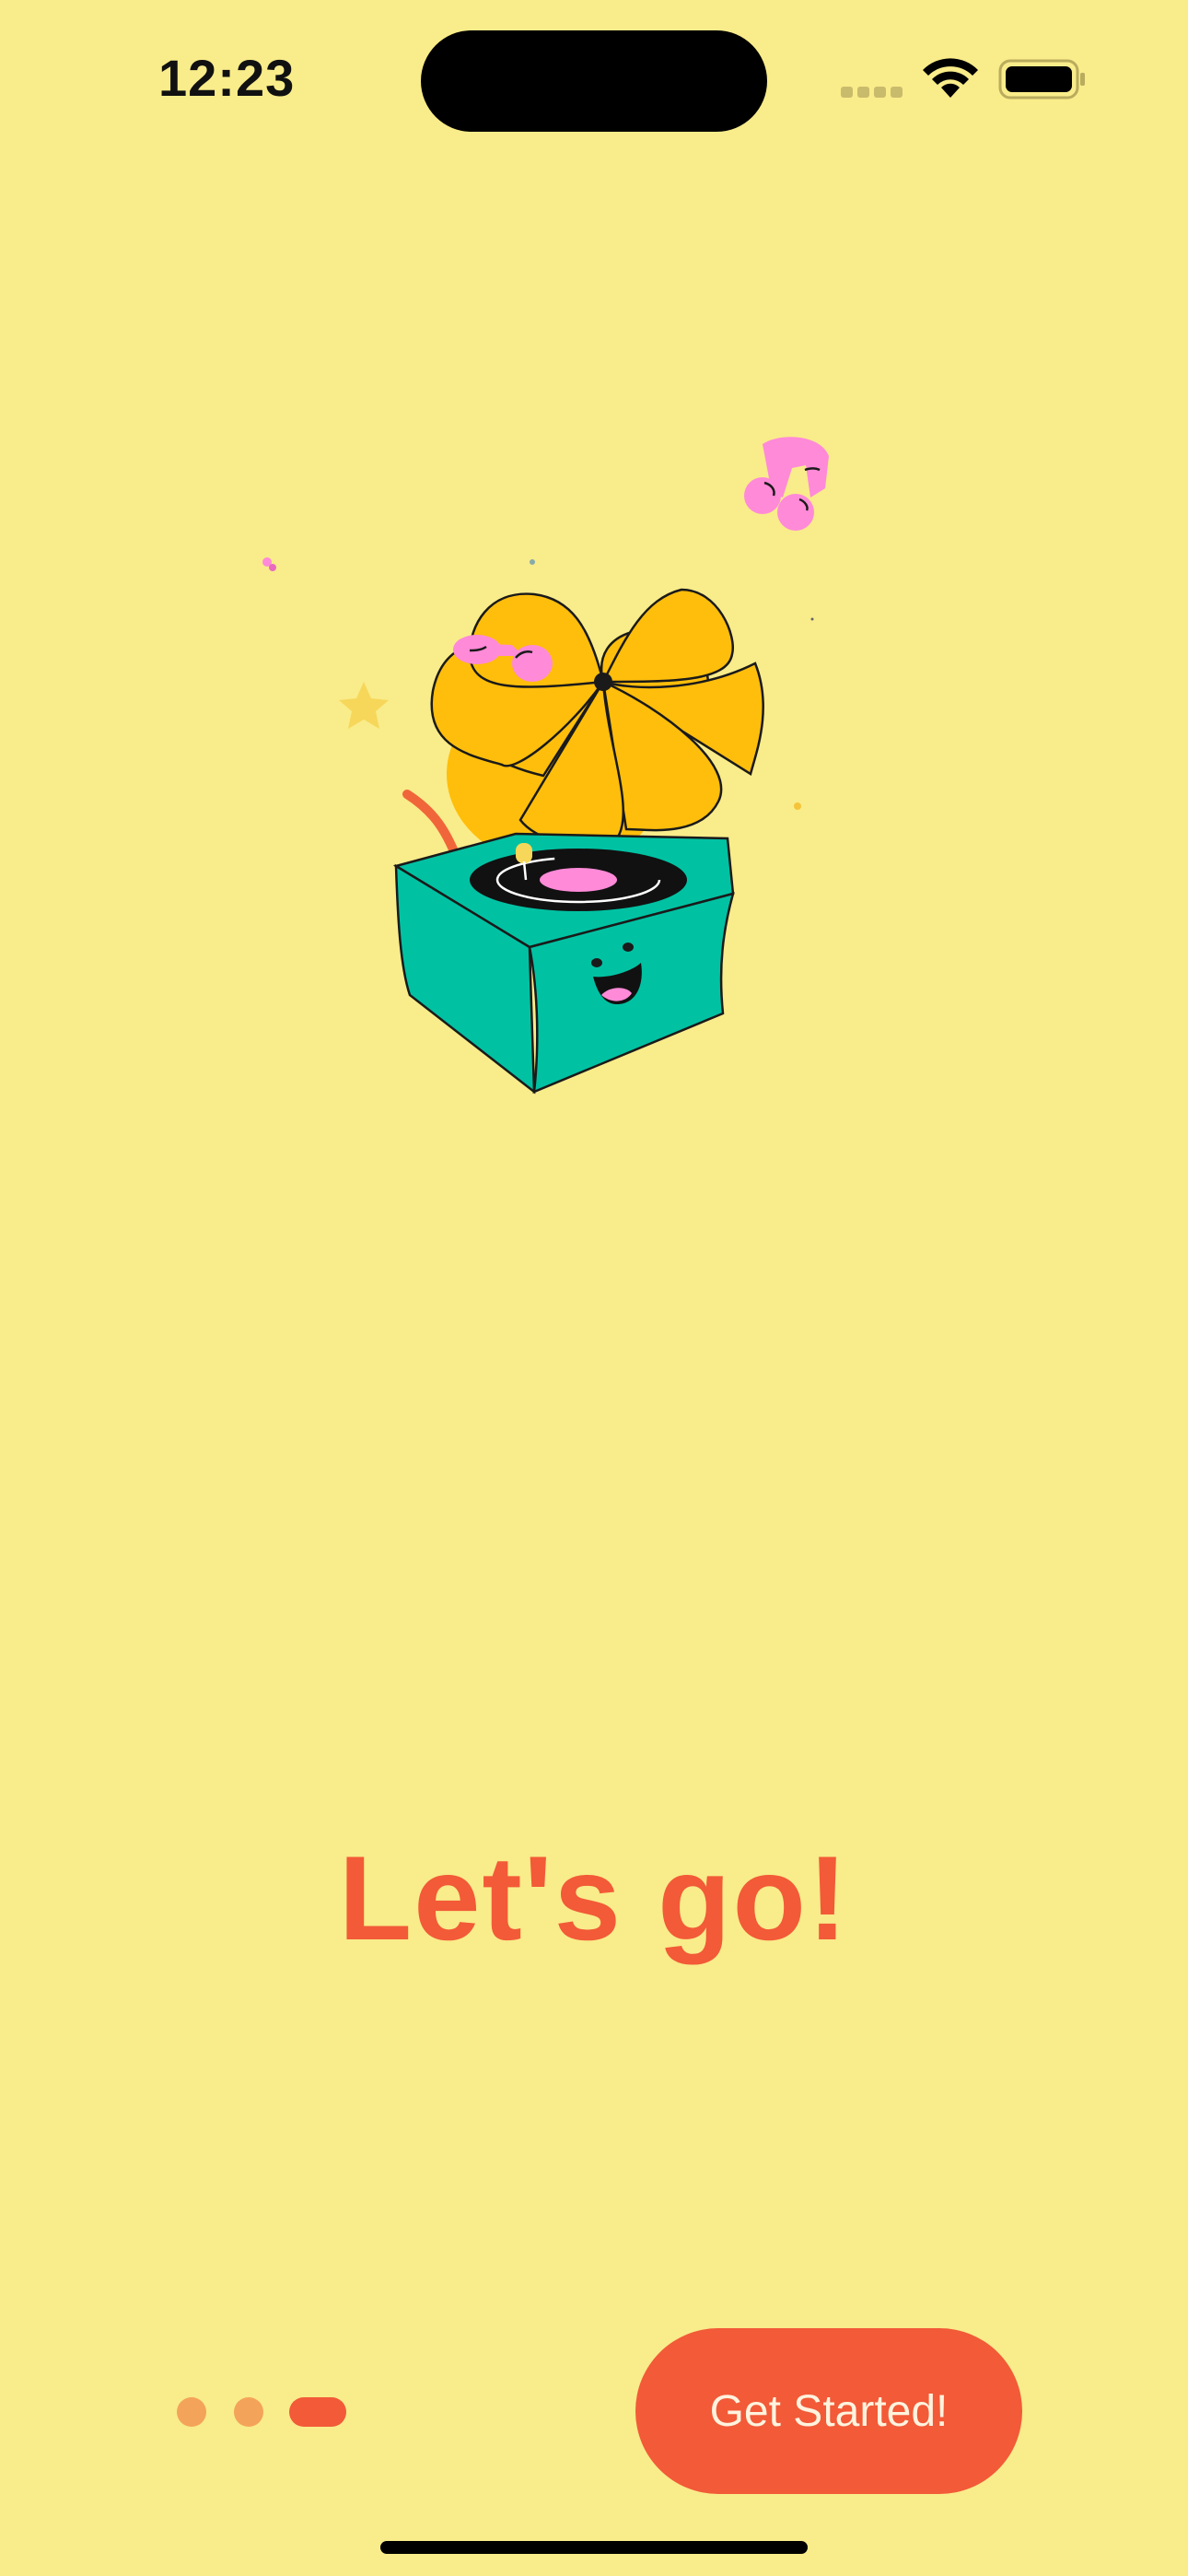 The image size is (1188, 2576). I want to click on star-icon, so click(364, 705).